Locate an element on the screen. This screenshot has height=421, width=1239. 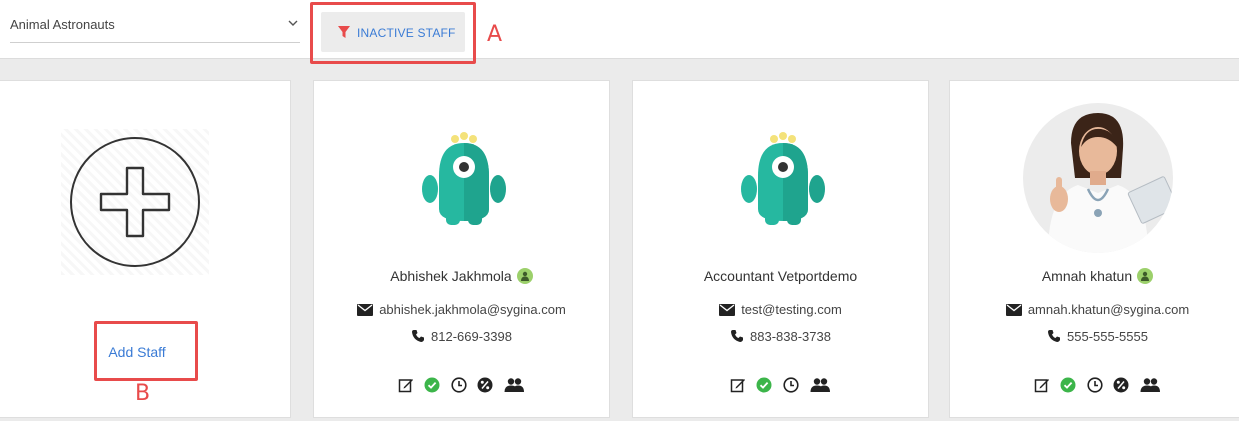
staff-email: amnah.khatun@sygina.com is located at coordinates (1094, 309).